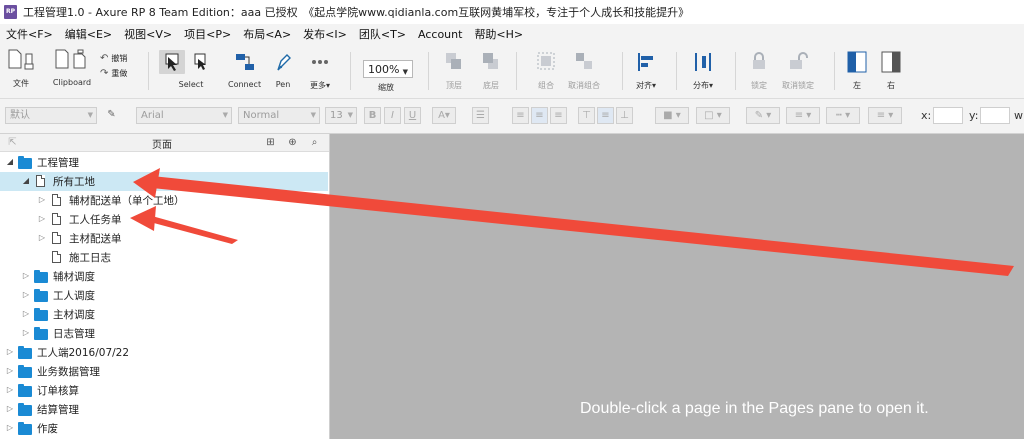 This screenshot has width=1024, height=439. What do you see at coordinates (40, 181) in the screenshot?
I see `page-icon` at bounding box center [40, 181].